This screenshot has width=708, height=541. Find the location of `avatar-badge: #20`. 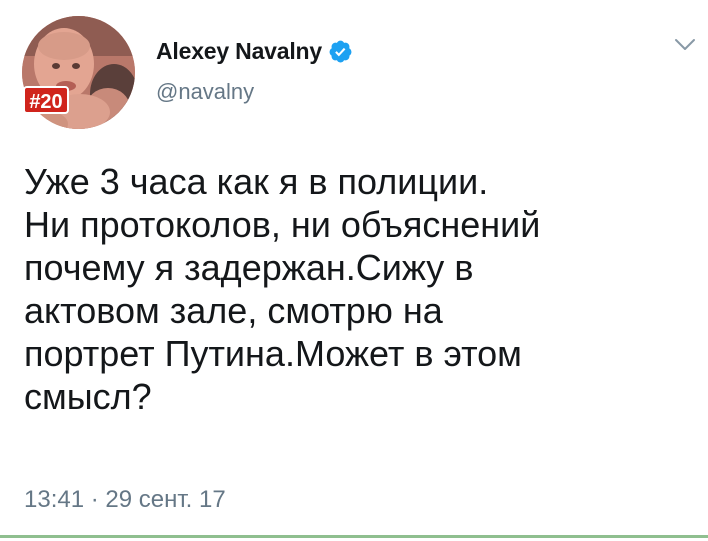

avatar-badge: #20 is located at coordinates (46, 100).